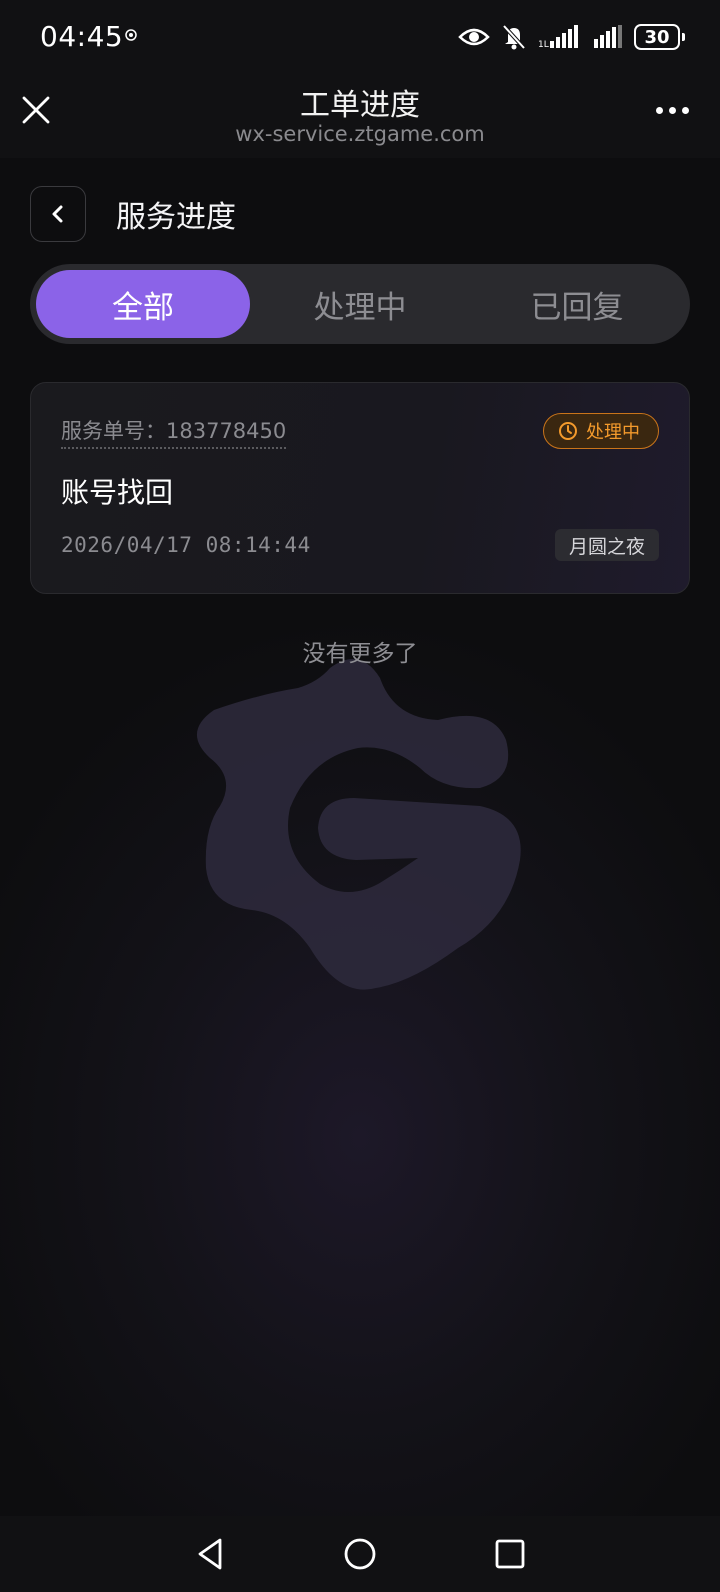  I want to click on more-options-button, so click(674, 110).